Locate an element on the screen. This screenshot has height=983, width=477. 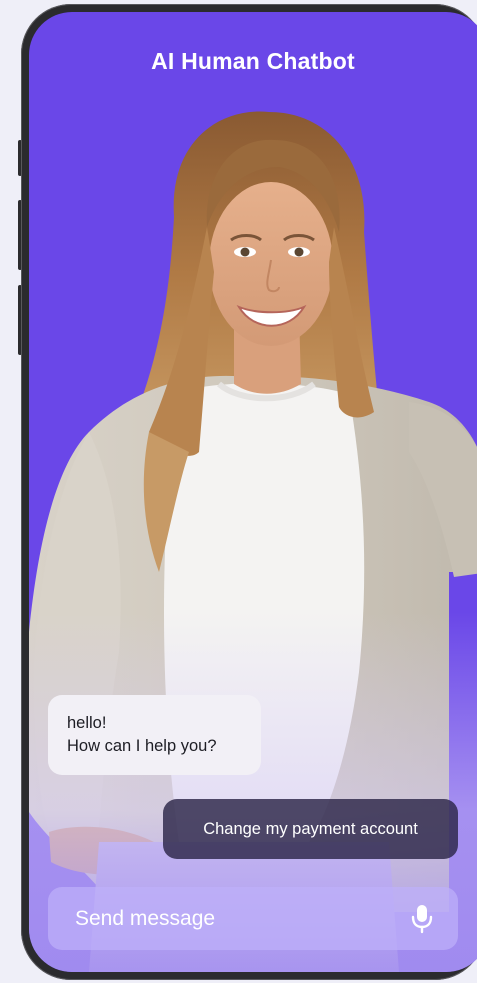
microphone-icon is located at coordinates (422, 919).